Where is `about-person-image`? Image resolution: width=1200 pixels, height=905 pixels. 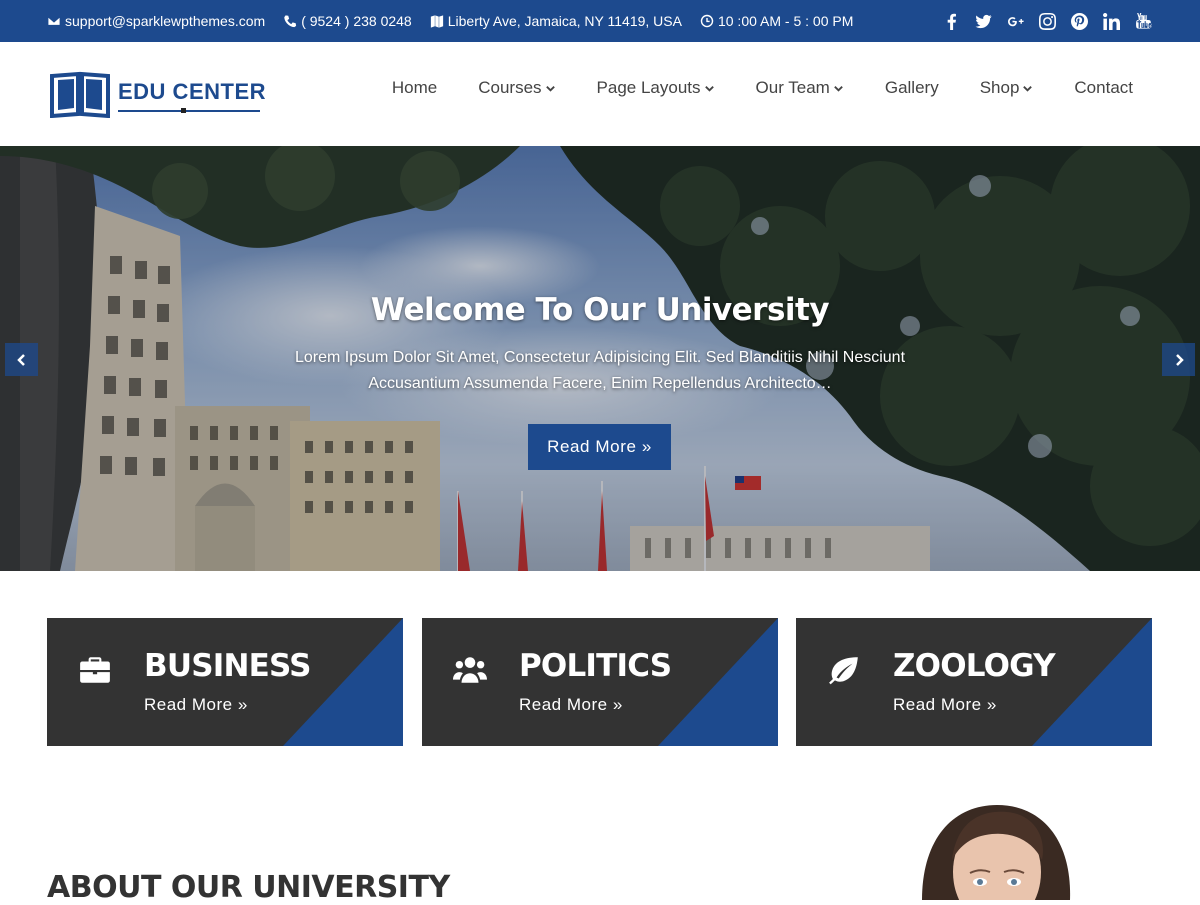 about-person-image is located at coordinates (992, 850).